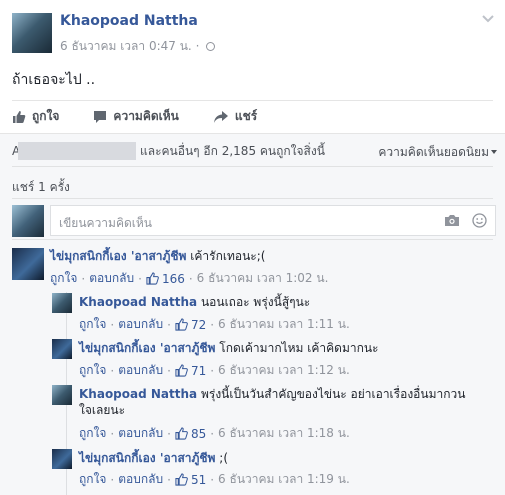 The height and width of the screenshot is (495, 505). Describe the element at coordinates (284, 433) in the screenshot. I see `comment-time: 6 ธันวาคม เวลา 1:18 น.` at that location.